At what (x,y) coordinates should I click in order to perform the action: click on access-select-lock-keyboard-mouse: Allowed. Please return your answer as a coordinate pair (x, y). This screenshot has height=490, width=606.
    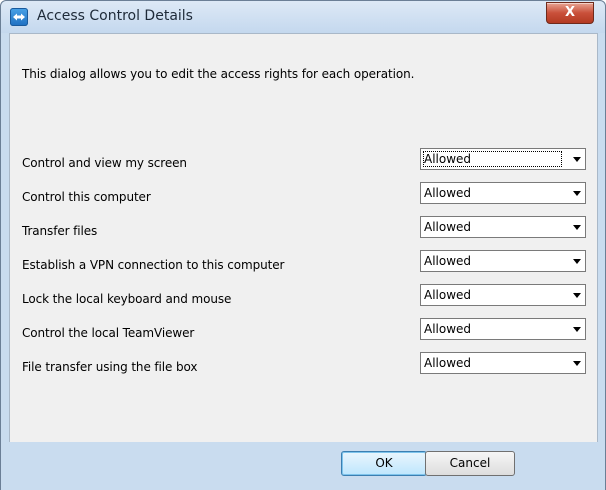
    Looking at the image, I should click on (503, 295).